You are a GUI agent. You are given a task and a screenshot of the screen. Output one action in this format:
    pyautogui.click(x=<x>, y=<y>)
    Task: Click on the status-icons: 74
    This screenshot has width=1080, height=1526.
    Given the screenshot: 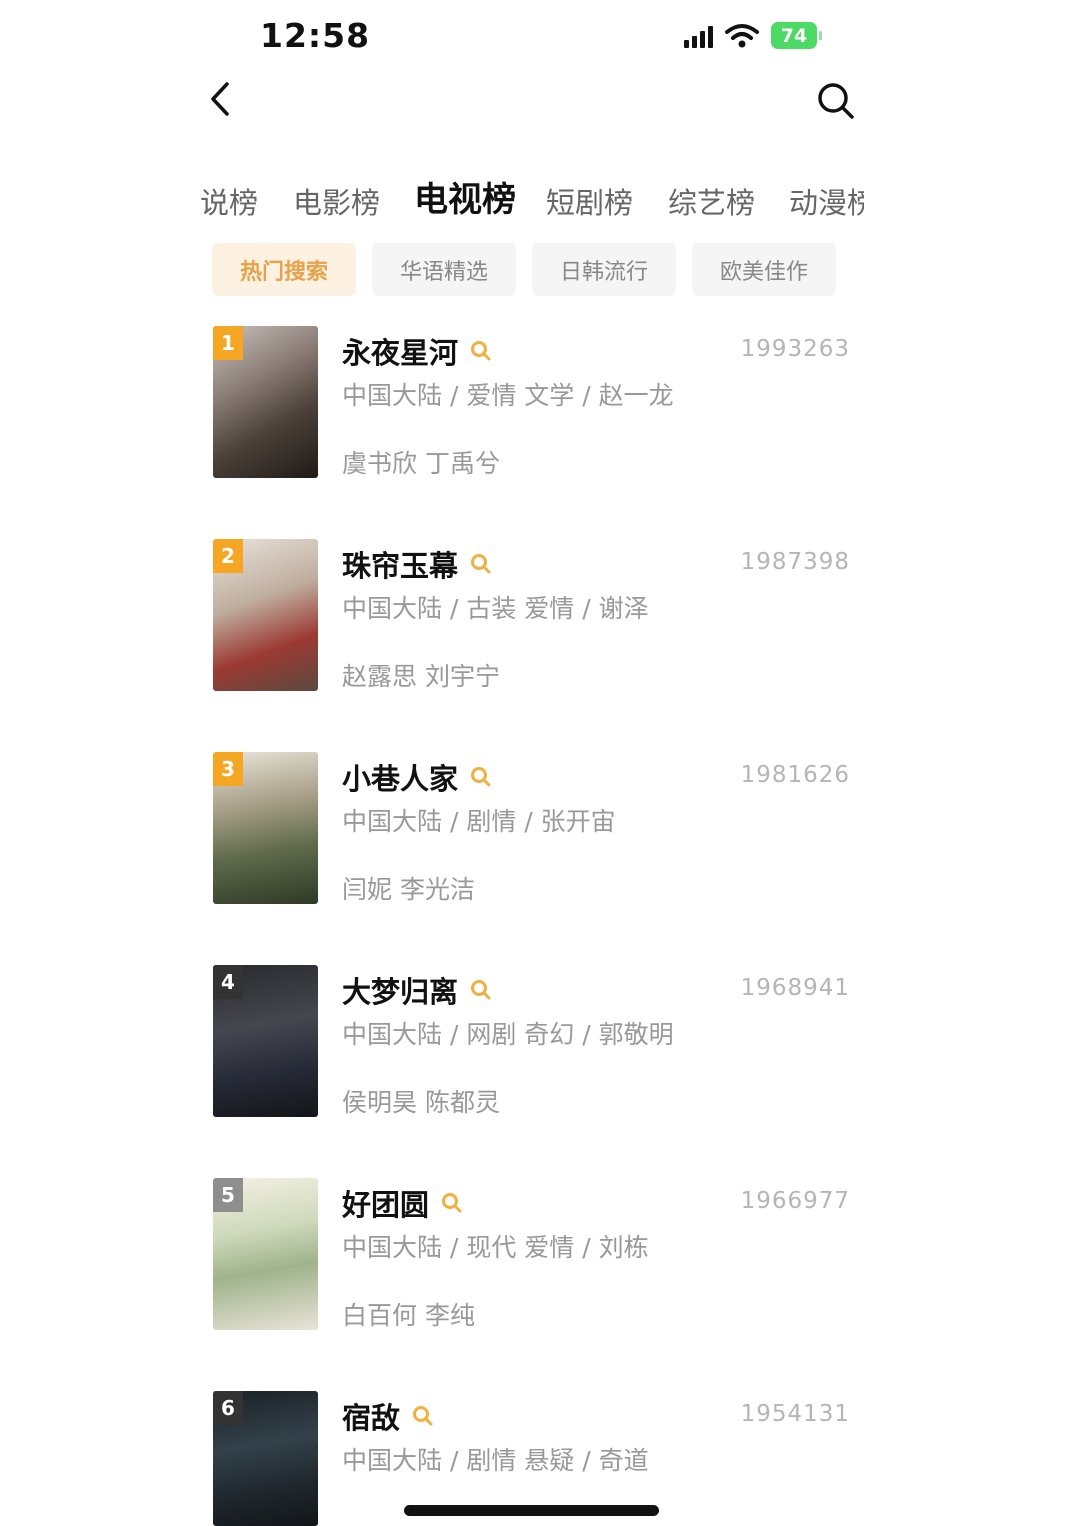 What is the action you would take?
    pyautogui.click(x=753, y=35)
    